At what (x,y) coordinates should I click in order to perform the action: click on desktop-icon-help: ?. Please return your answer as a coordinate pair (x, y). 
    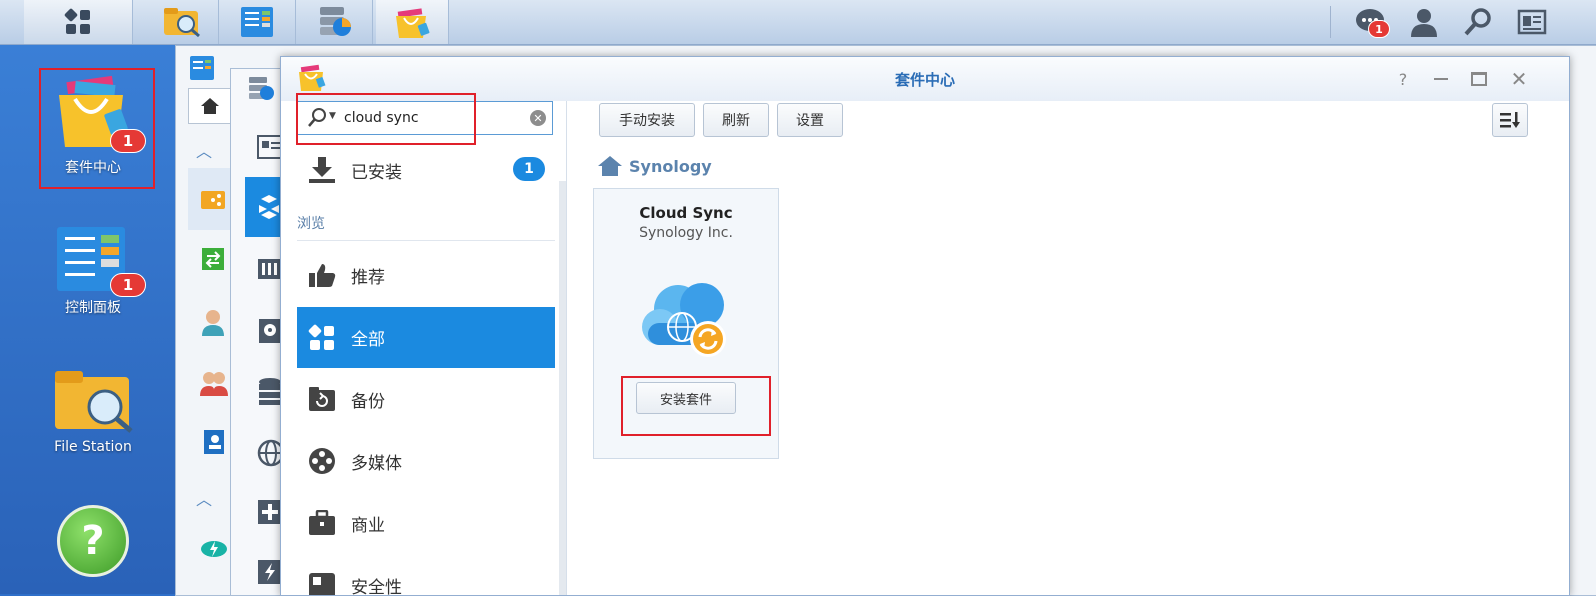
    Looking at the image, I should click on (93, 541).